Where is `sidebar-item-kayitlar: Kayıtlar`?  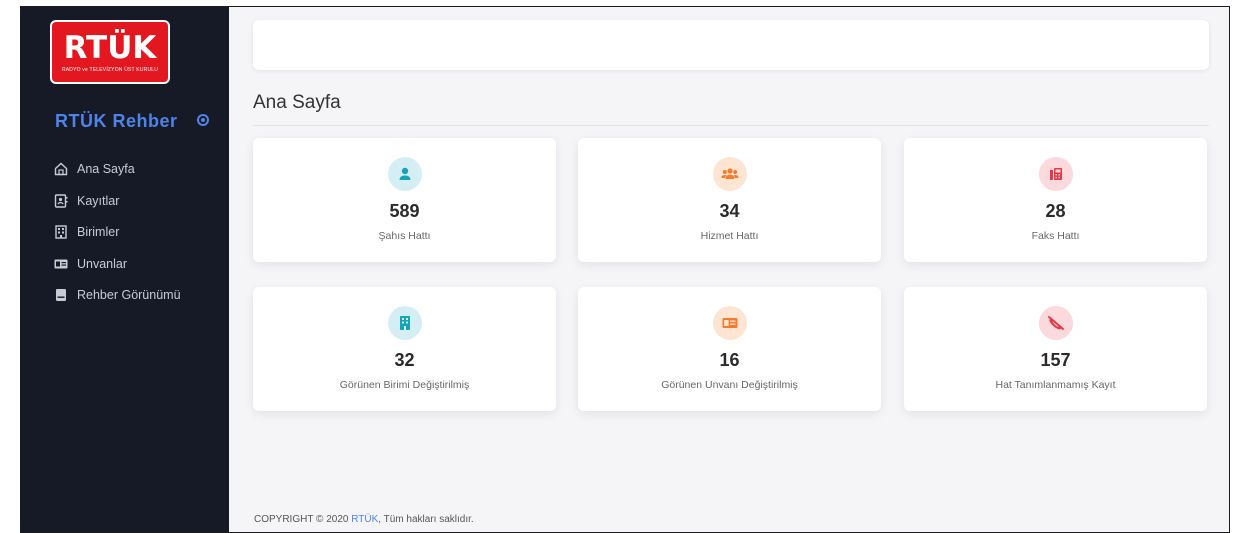
sidebar-item-kayitlar: Kayıtlar is located at coordinates (117, 201).